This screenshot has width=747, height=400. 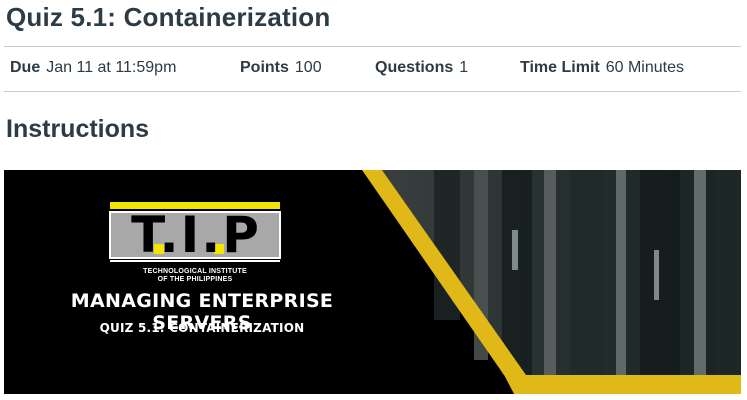 I want to click on logo-caption-line1: TECHNOLOGICAL INSTITUTE, so click(x=195, y=271).